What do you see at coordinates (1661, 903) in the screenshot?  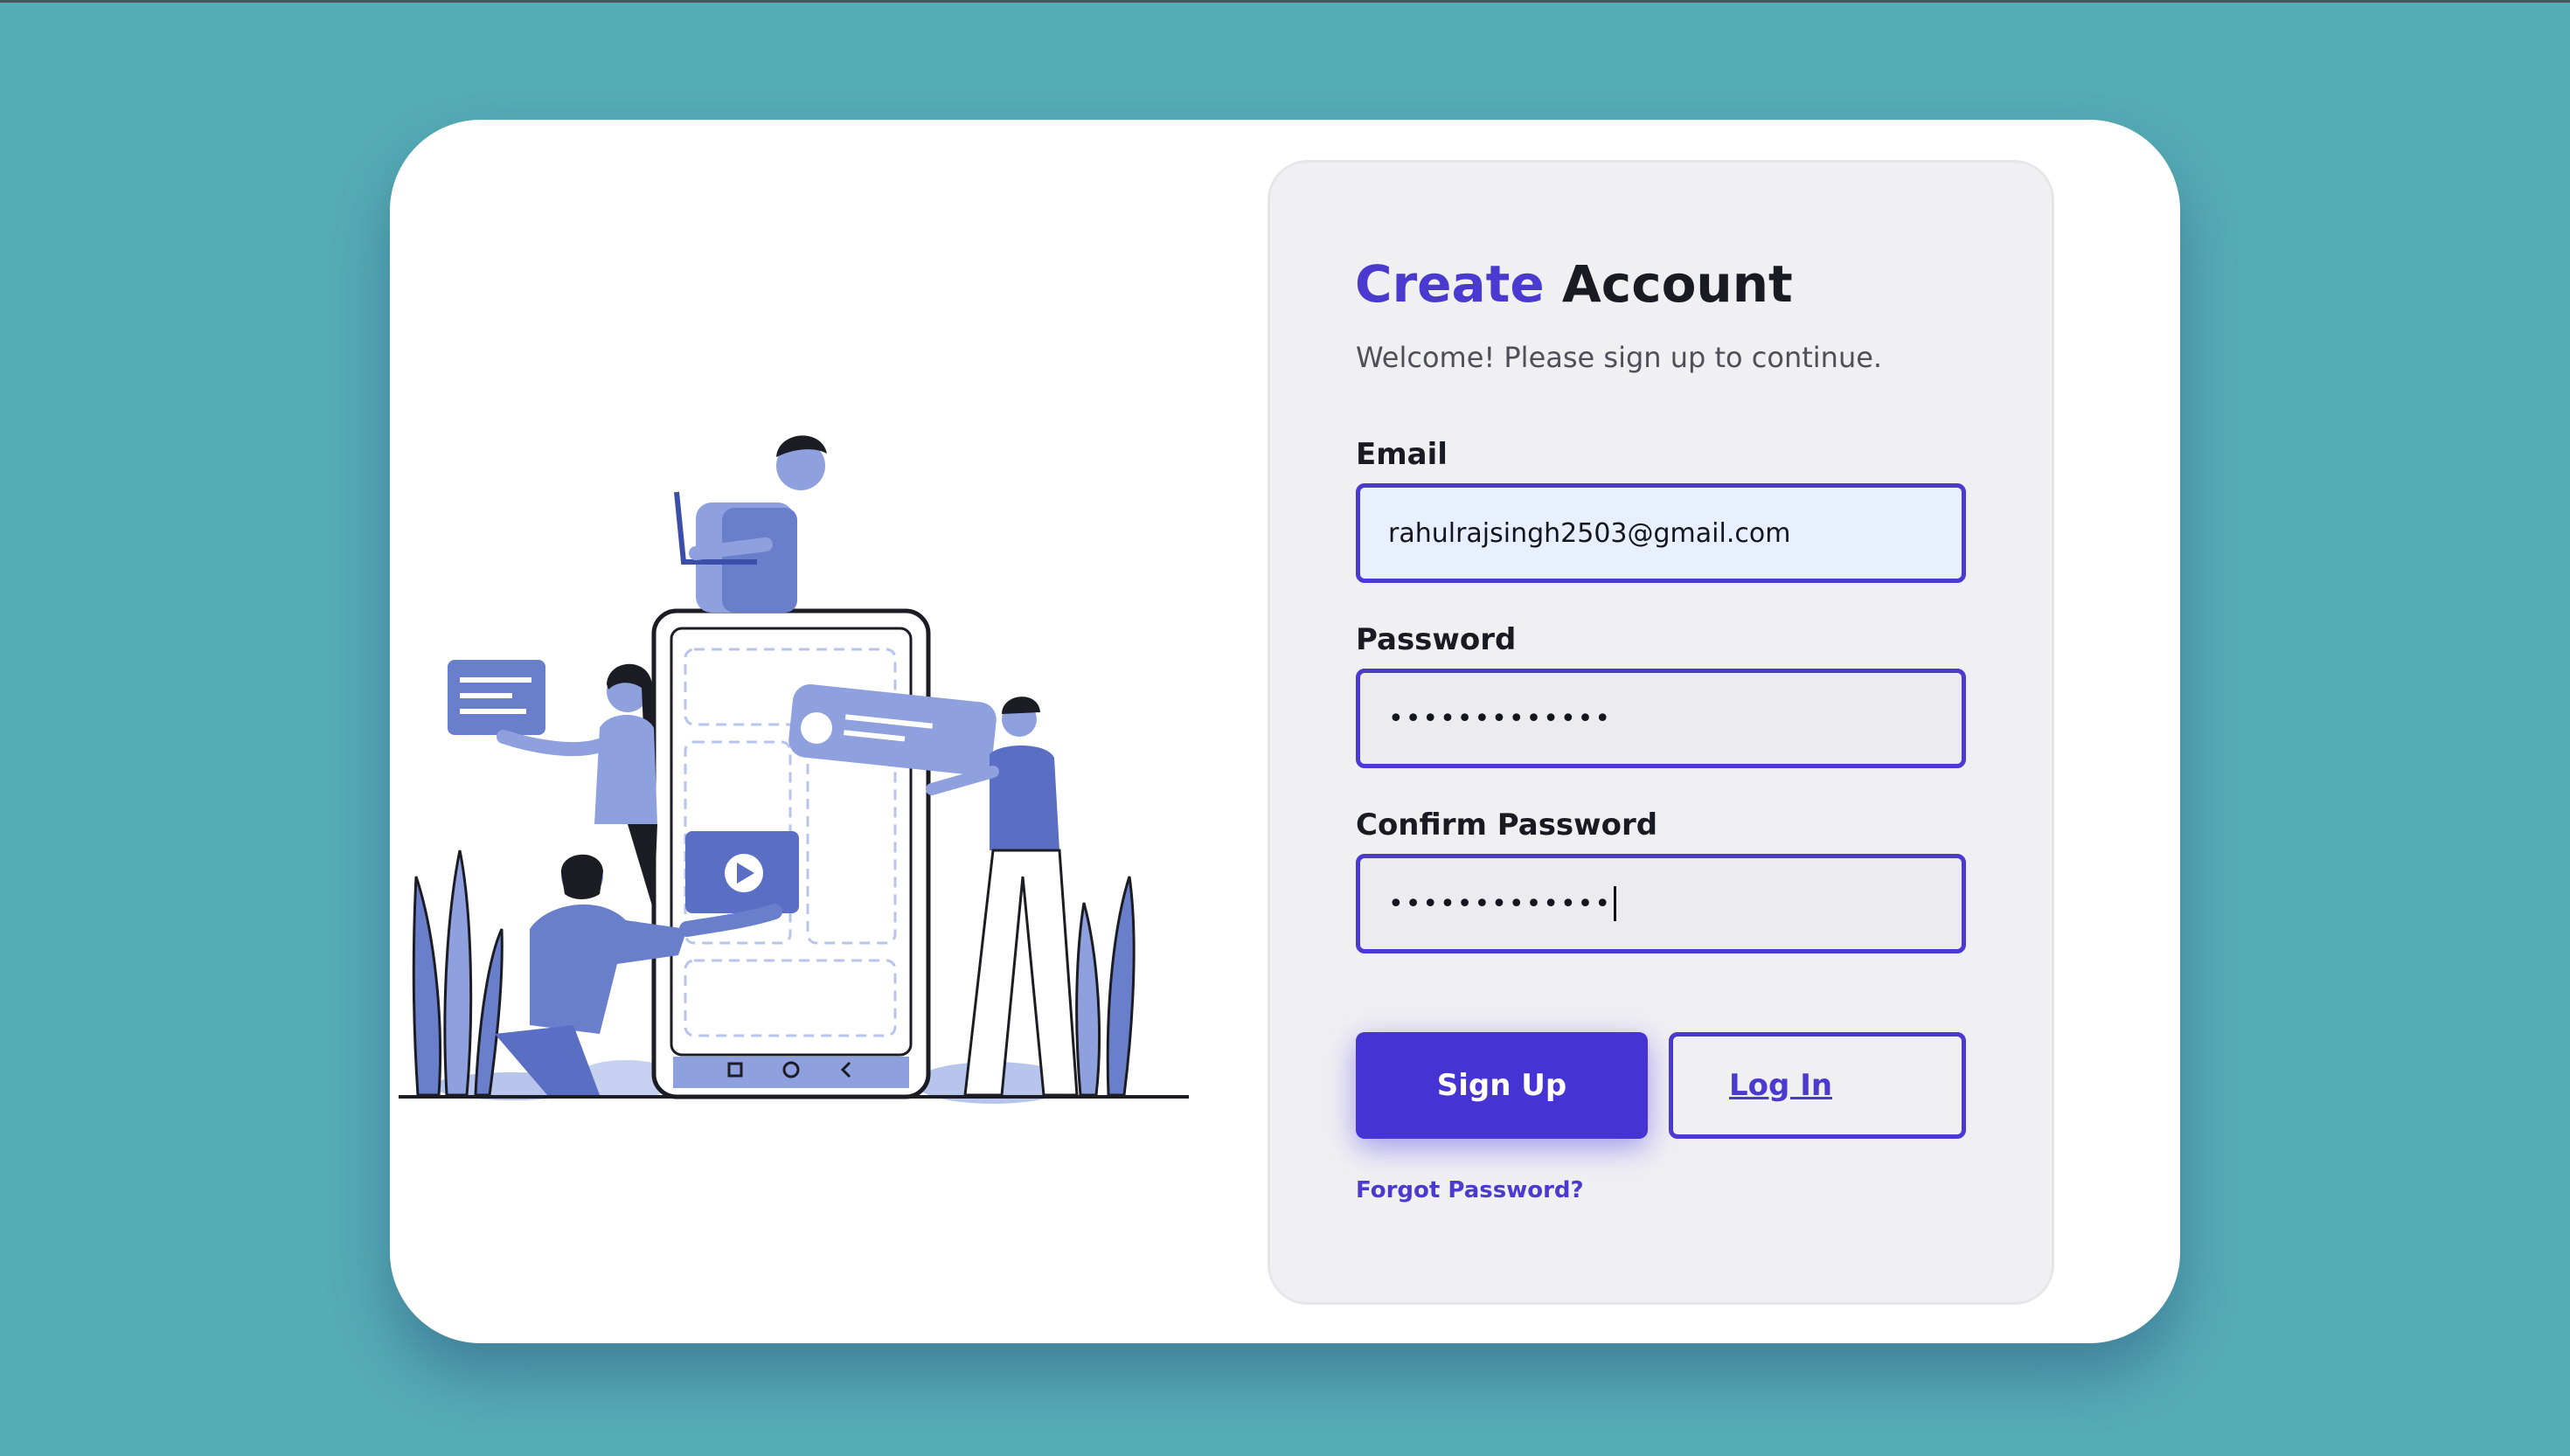 I see `confirm-password-field: •••••••••••••` at bounding box center [1661, 903].